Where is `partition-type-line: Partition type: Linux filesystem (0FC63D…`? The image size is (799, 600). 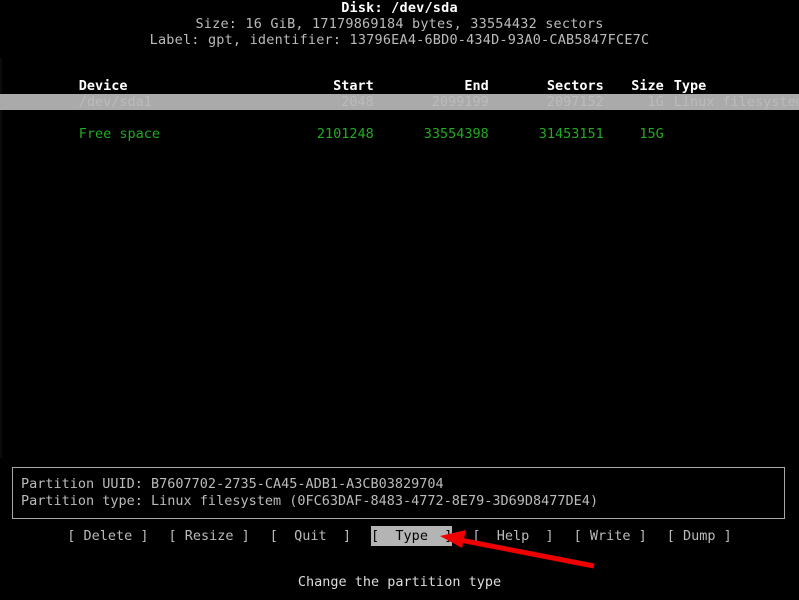
partition-type-line: Partition type: Linux filesystem (0FC63D… is located at coordinates (310, 501).